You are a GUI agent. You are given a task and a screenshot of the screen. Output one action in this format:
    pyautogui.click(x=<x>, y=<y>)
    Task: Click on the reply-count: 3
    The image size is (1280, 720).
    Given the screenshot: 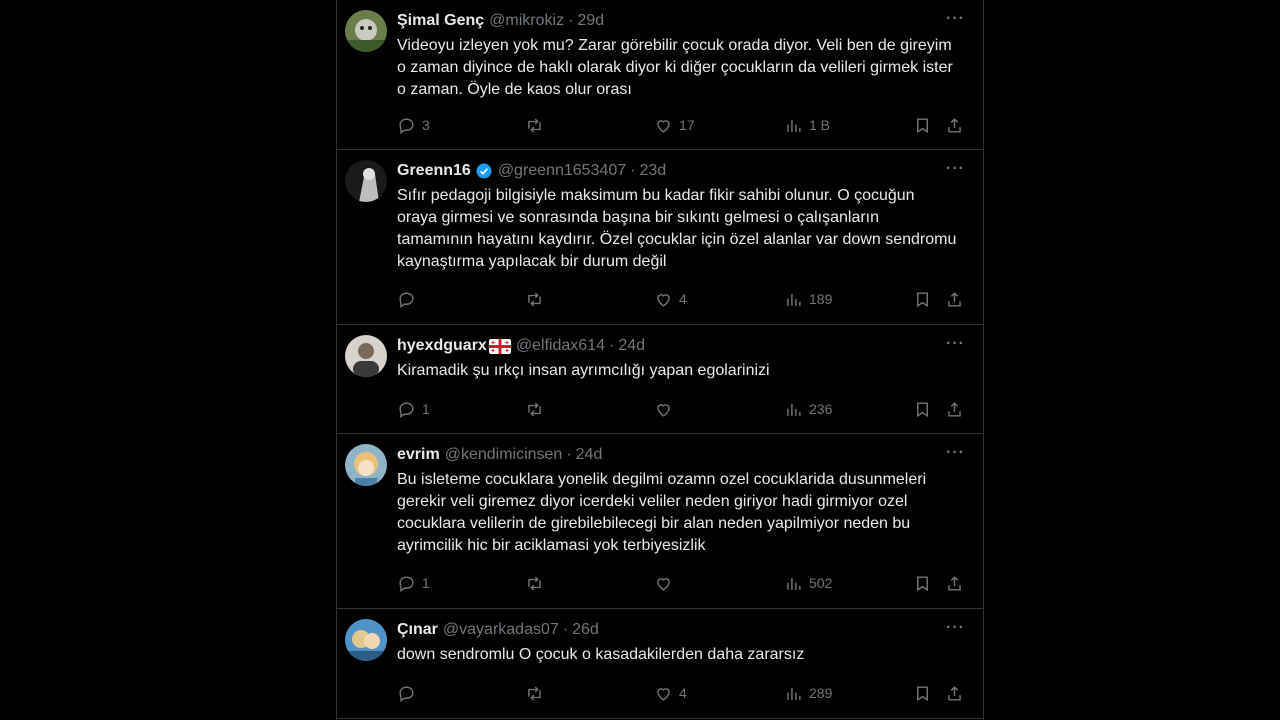 What is the action you would take?
    pyautogui.click(x=426, y=125)
    